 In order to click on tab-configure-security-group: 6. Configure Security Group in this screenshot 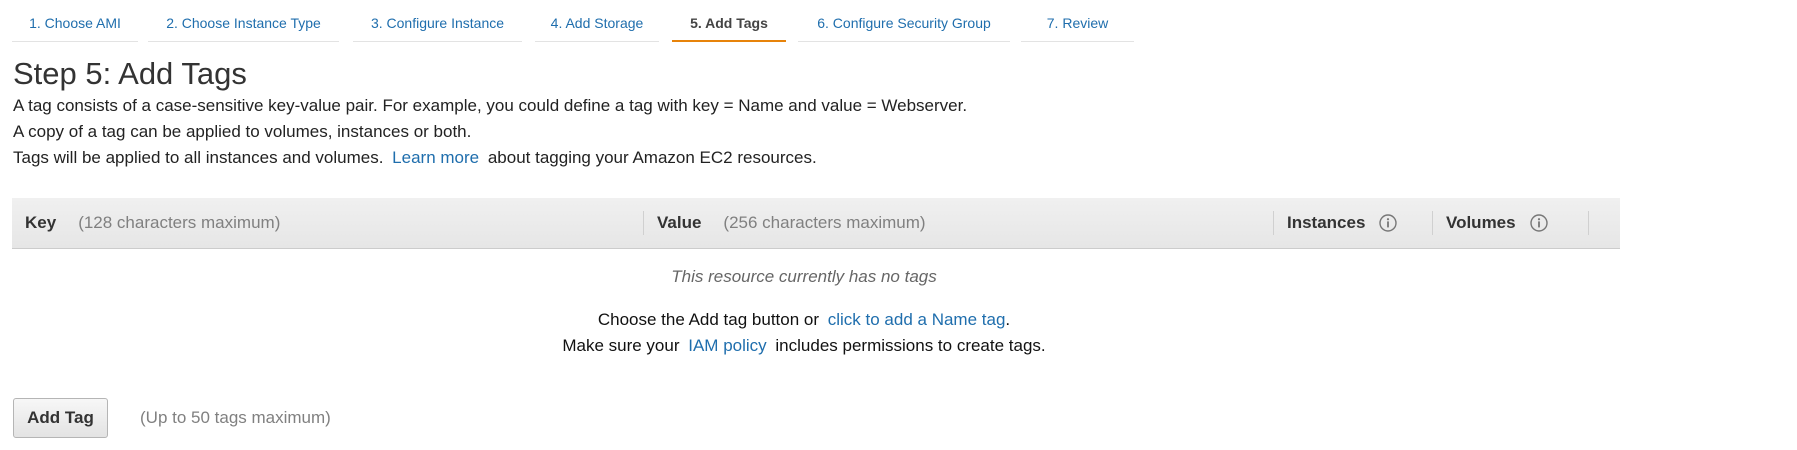, I will do `click(904, 21)`.